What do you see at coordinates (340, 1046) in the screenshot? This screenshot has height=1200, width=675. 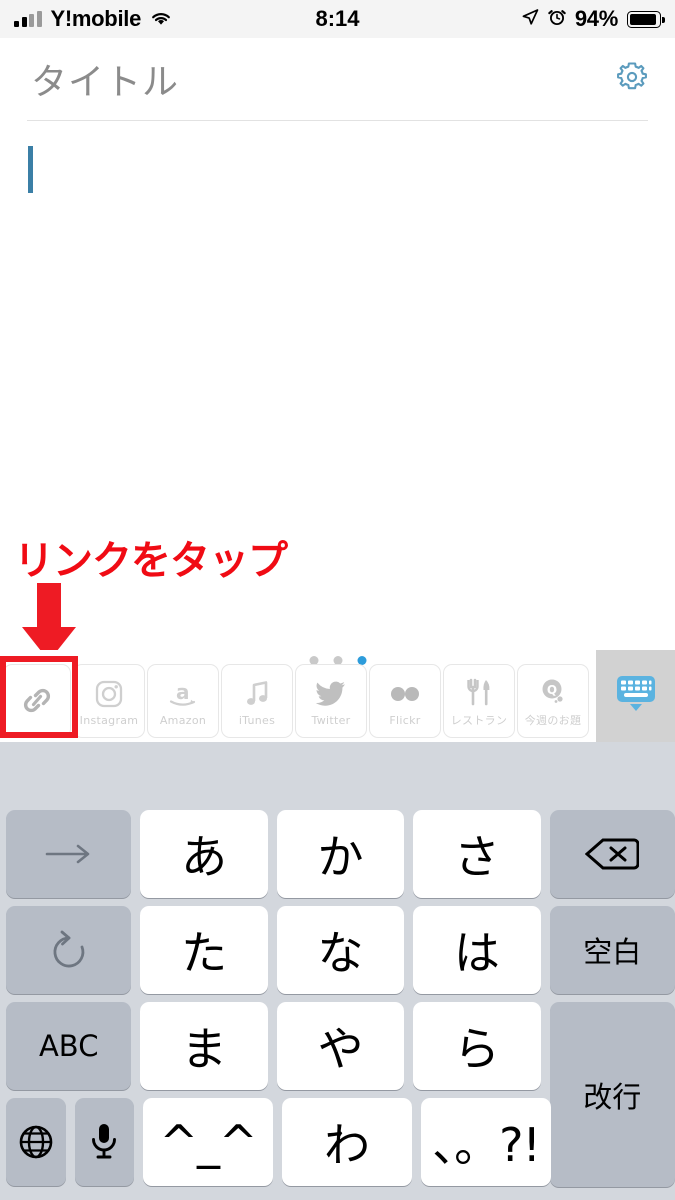 I see `key-ya: や` at bounding box center [340, 1046].